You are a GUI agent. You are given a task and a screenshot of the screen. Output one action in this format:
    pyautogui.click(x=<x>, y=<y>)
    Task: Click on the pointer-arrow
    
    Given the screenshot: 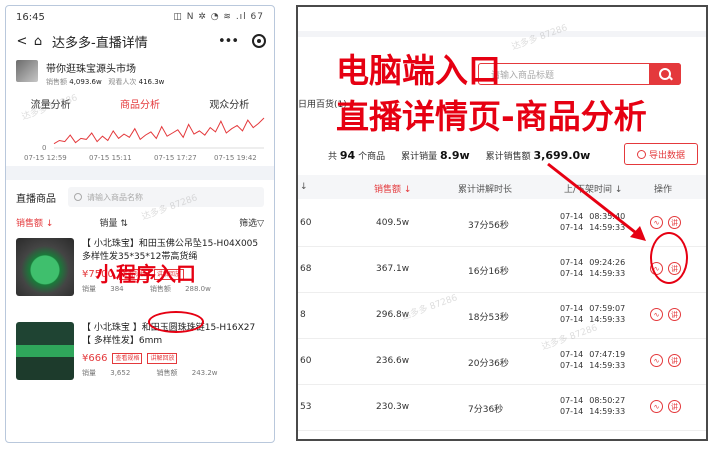 What is the action you would take?
    pyautogui.click(x=594, y=200)
    